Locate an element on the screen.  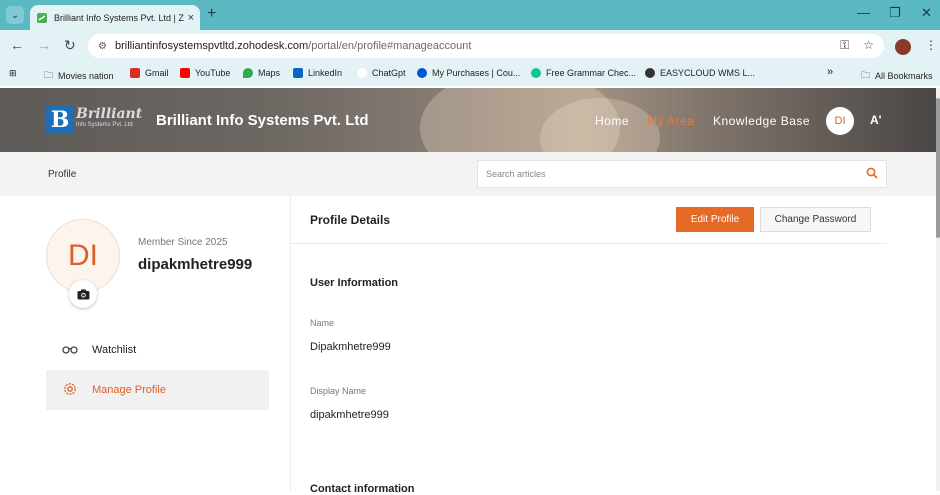
logo-icon: B is located at coordinates (60, 120).